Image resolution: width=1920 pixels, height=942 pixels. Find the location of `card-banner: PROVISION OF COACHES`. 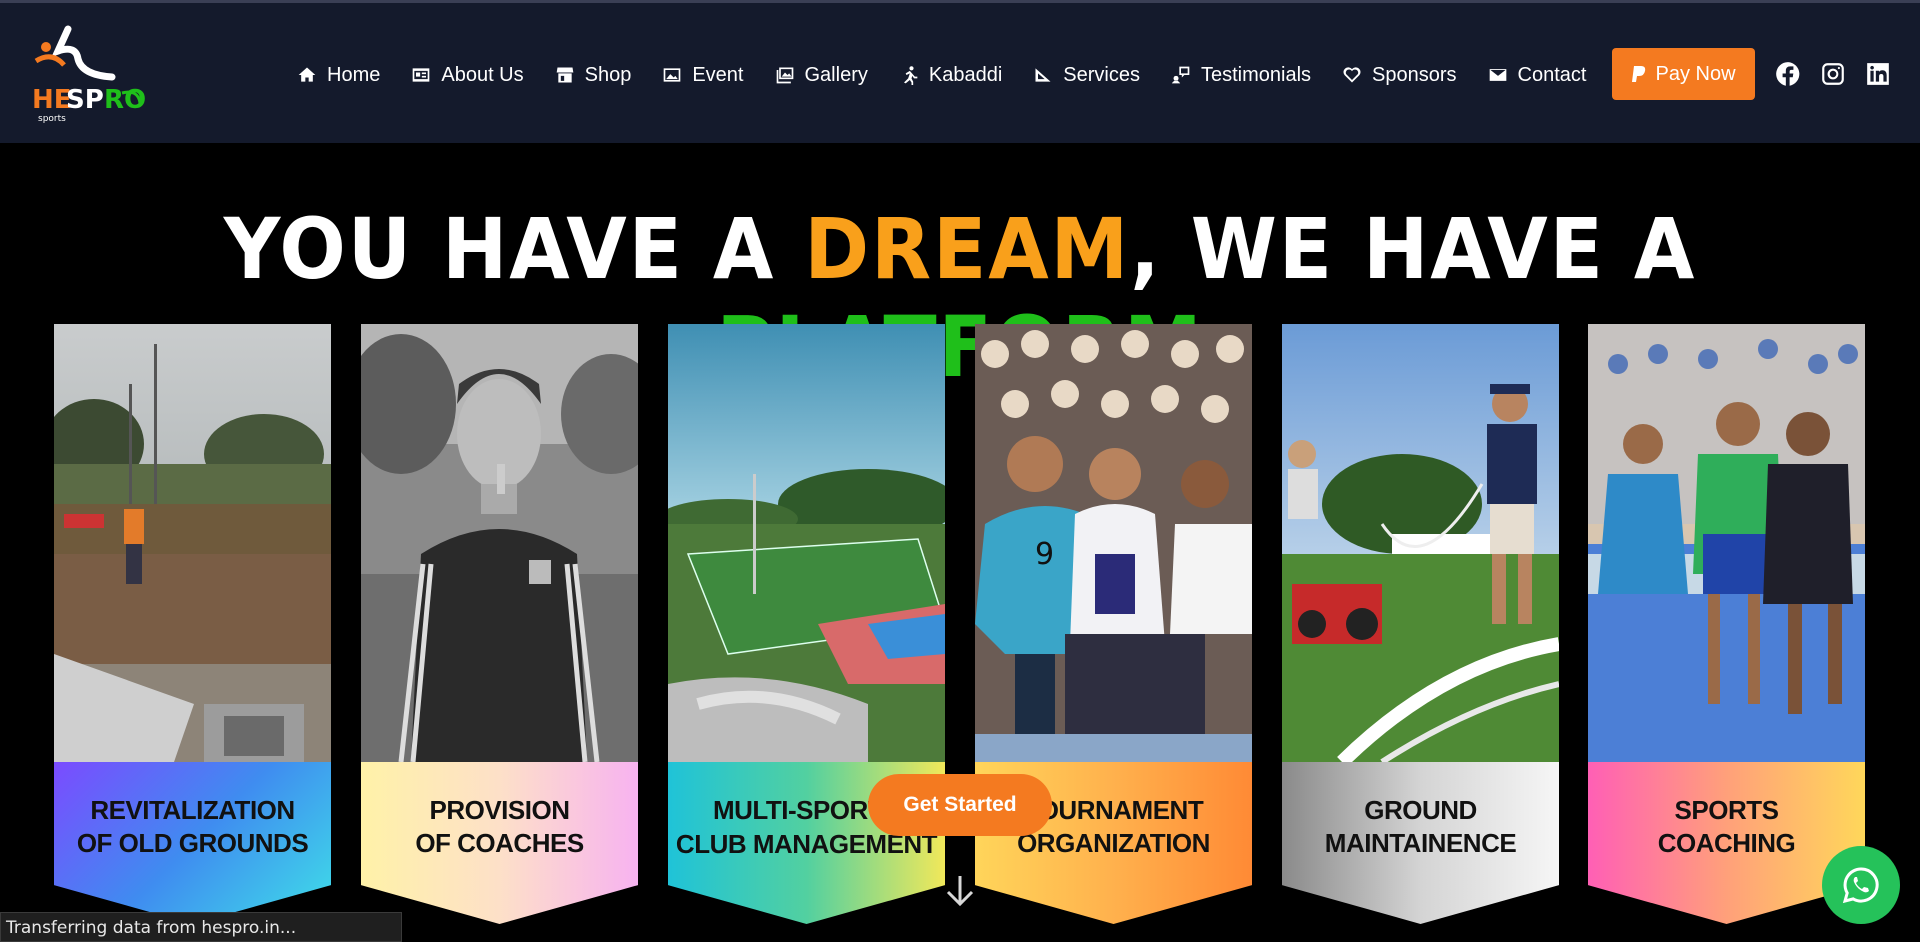

card-banner: PROVISION OF COACHES is located at coordinates (499, 843).